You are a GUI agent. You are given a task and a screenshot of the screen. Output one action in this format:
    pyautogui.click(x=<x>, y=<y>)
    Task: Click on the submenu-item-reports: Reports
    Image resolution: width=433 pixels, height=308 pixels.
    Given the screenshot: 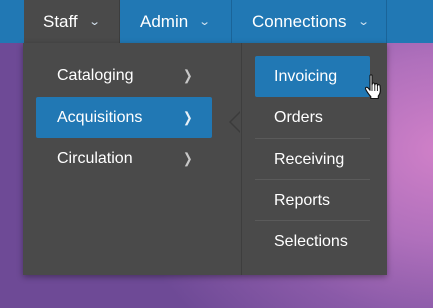 What is the action you would take?
    pyautogui.click(x=312, y=200)
    